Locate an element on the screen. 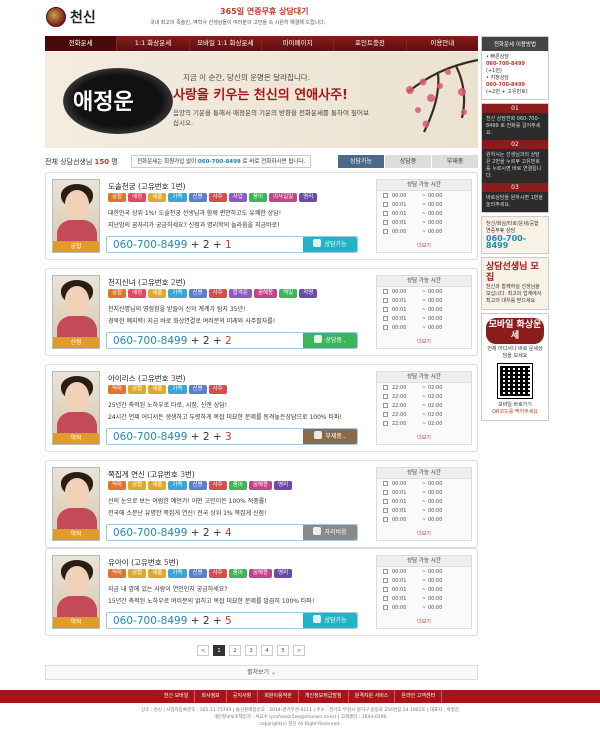  specialty-chip: 가족 is located at coordinates (177, 389).